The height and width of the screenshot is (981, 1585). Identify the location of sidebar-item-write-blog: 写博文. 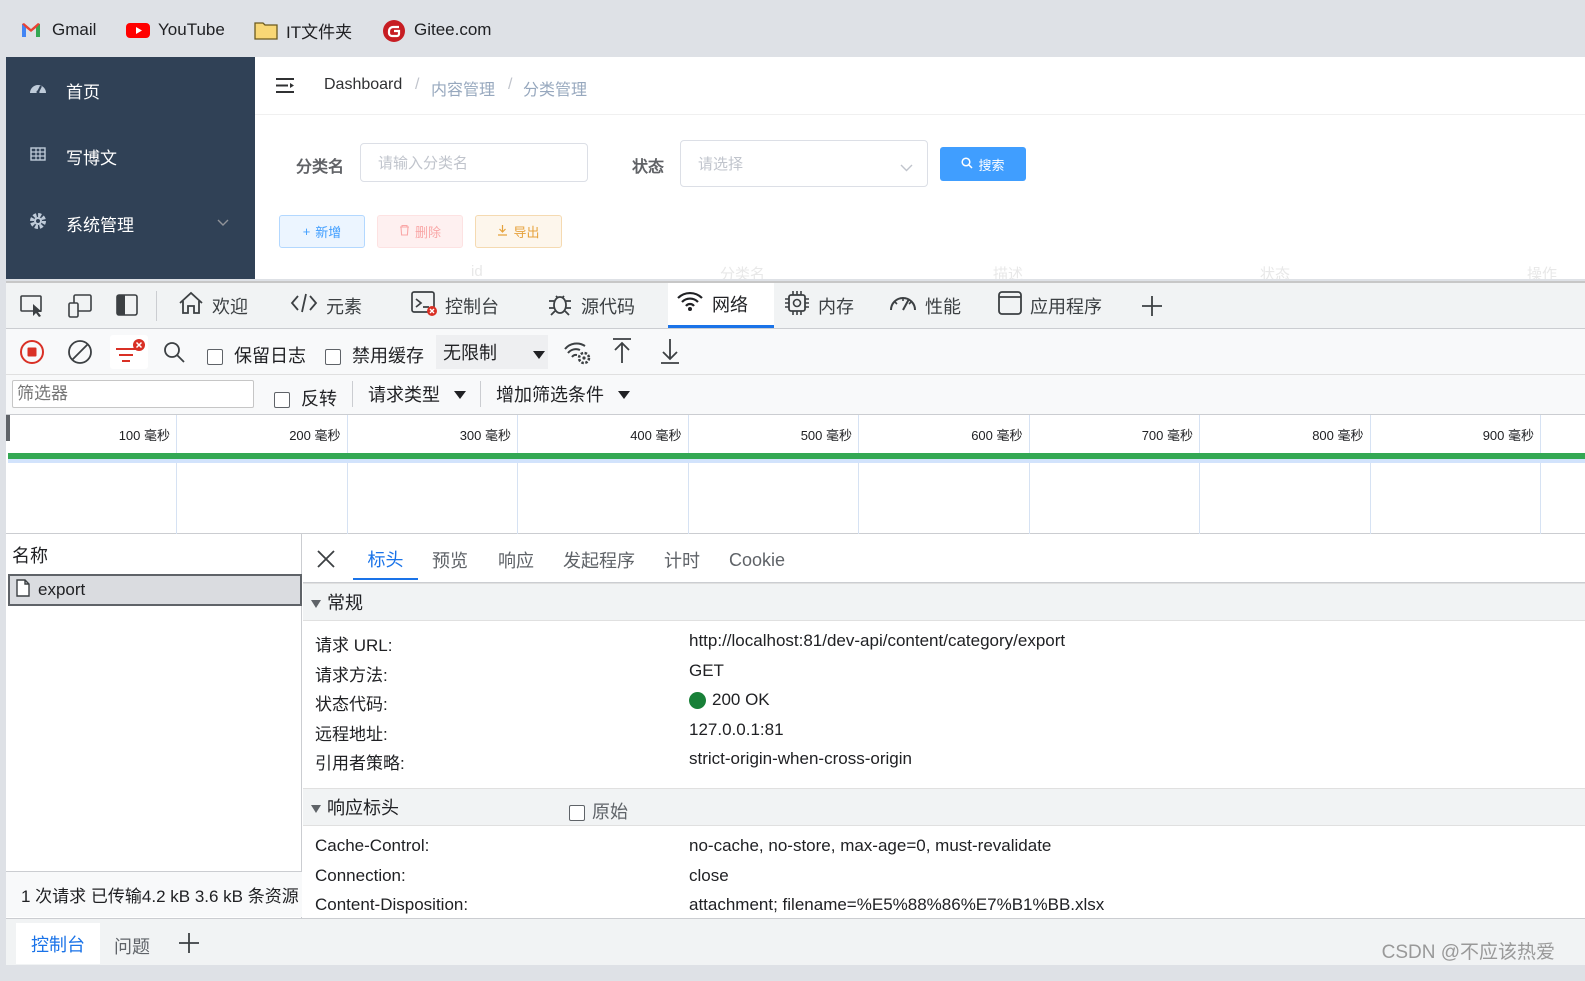
(130, 156).